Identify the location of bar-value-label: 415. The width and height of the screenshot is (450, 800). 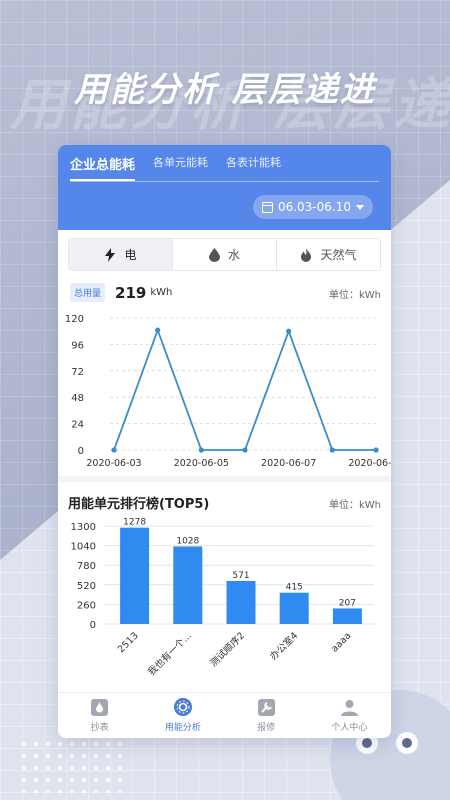
(294, 588).